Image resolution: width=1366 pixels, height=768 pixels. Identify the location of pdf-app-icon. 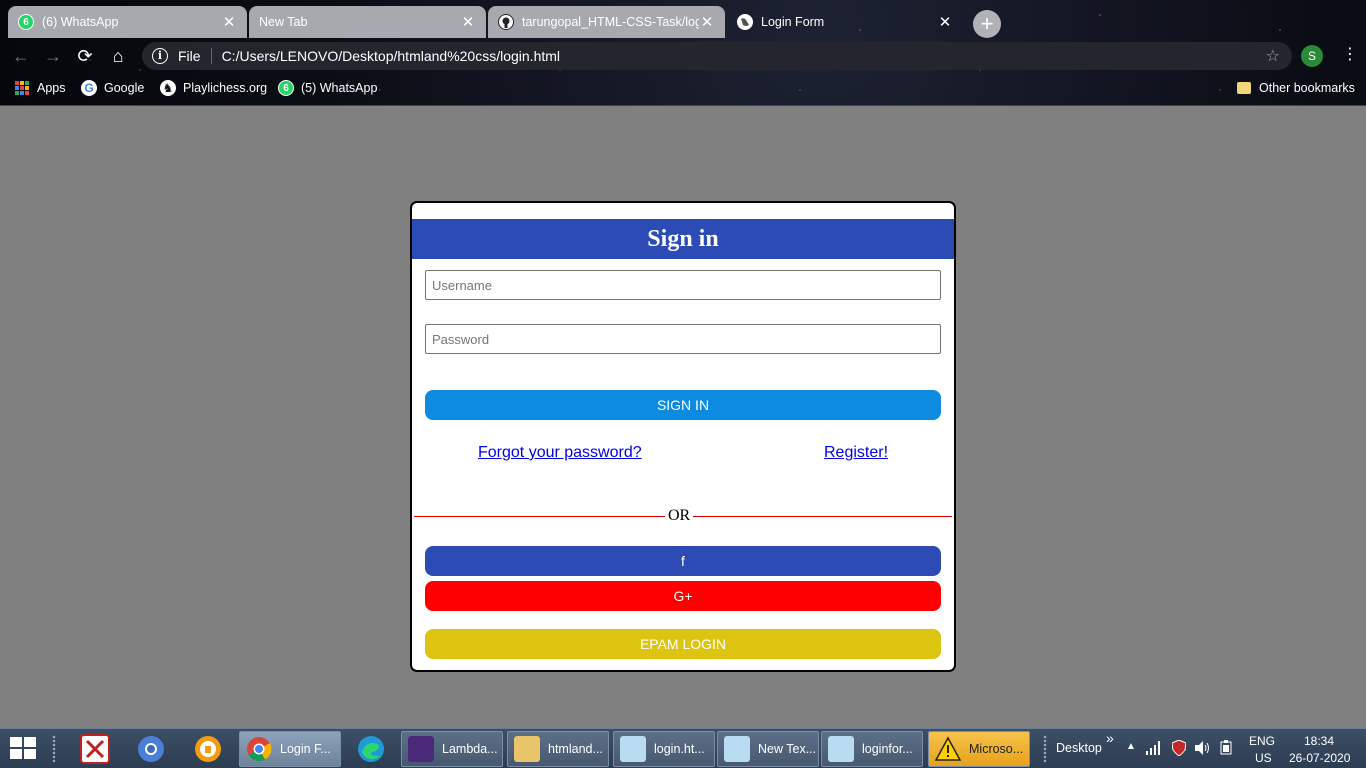
(95, 749).